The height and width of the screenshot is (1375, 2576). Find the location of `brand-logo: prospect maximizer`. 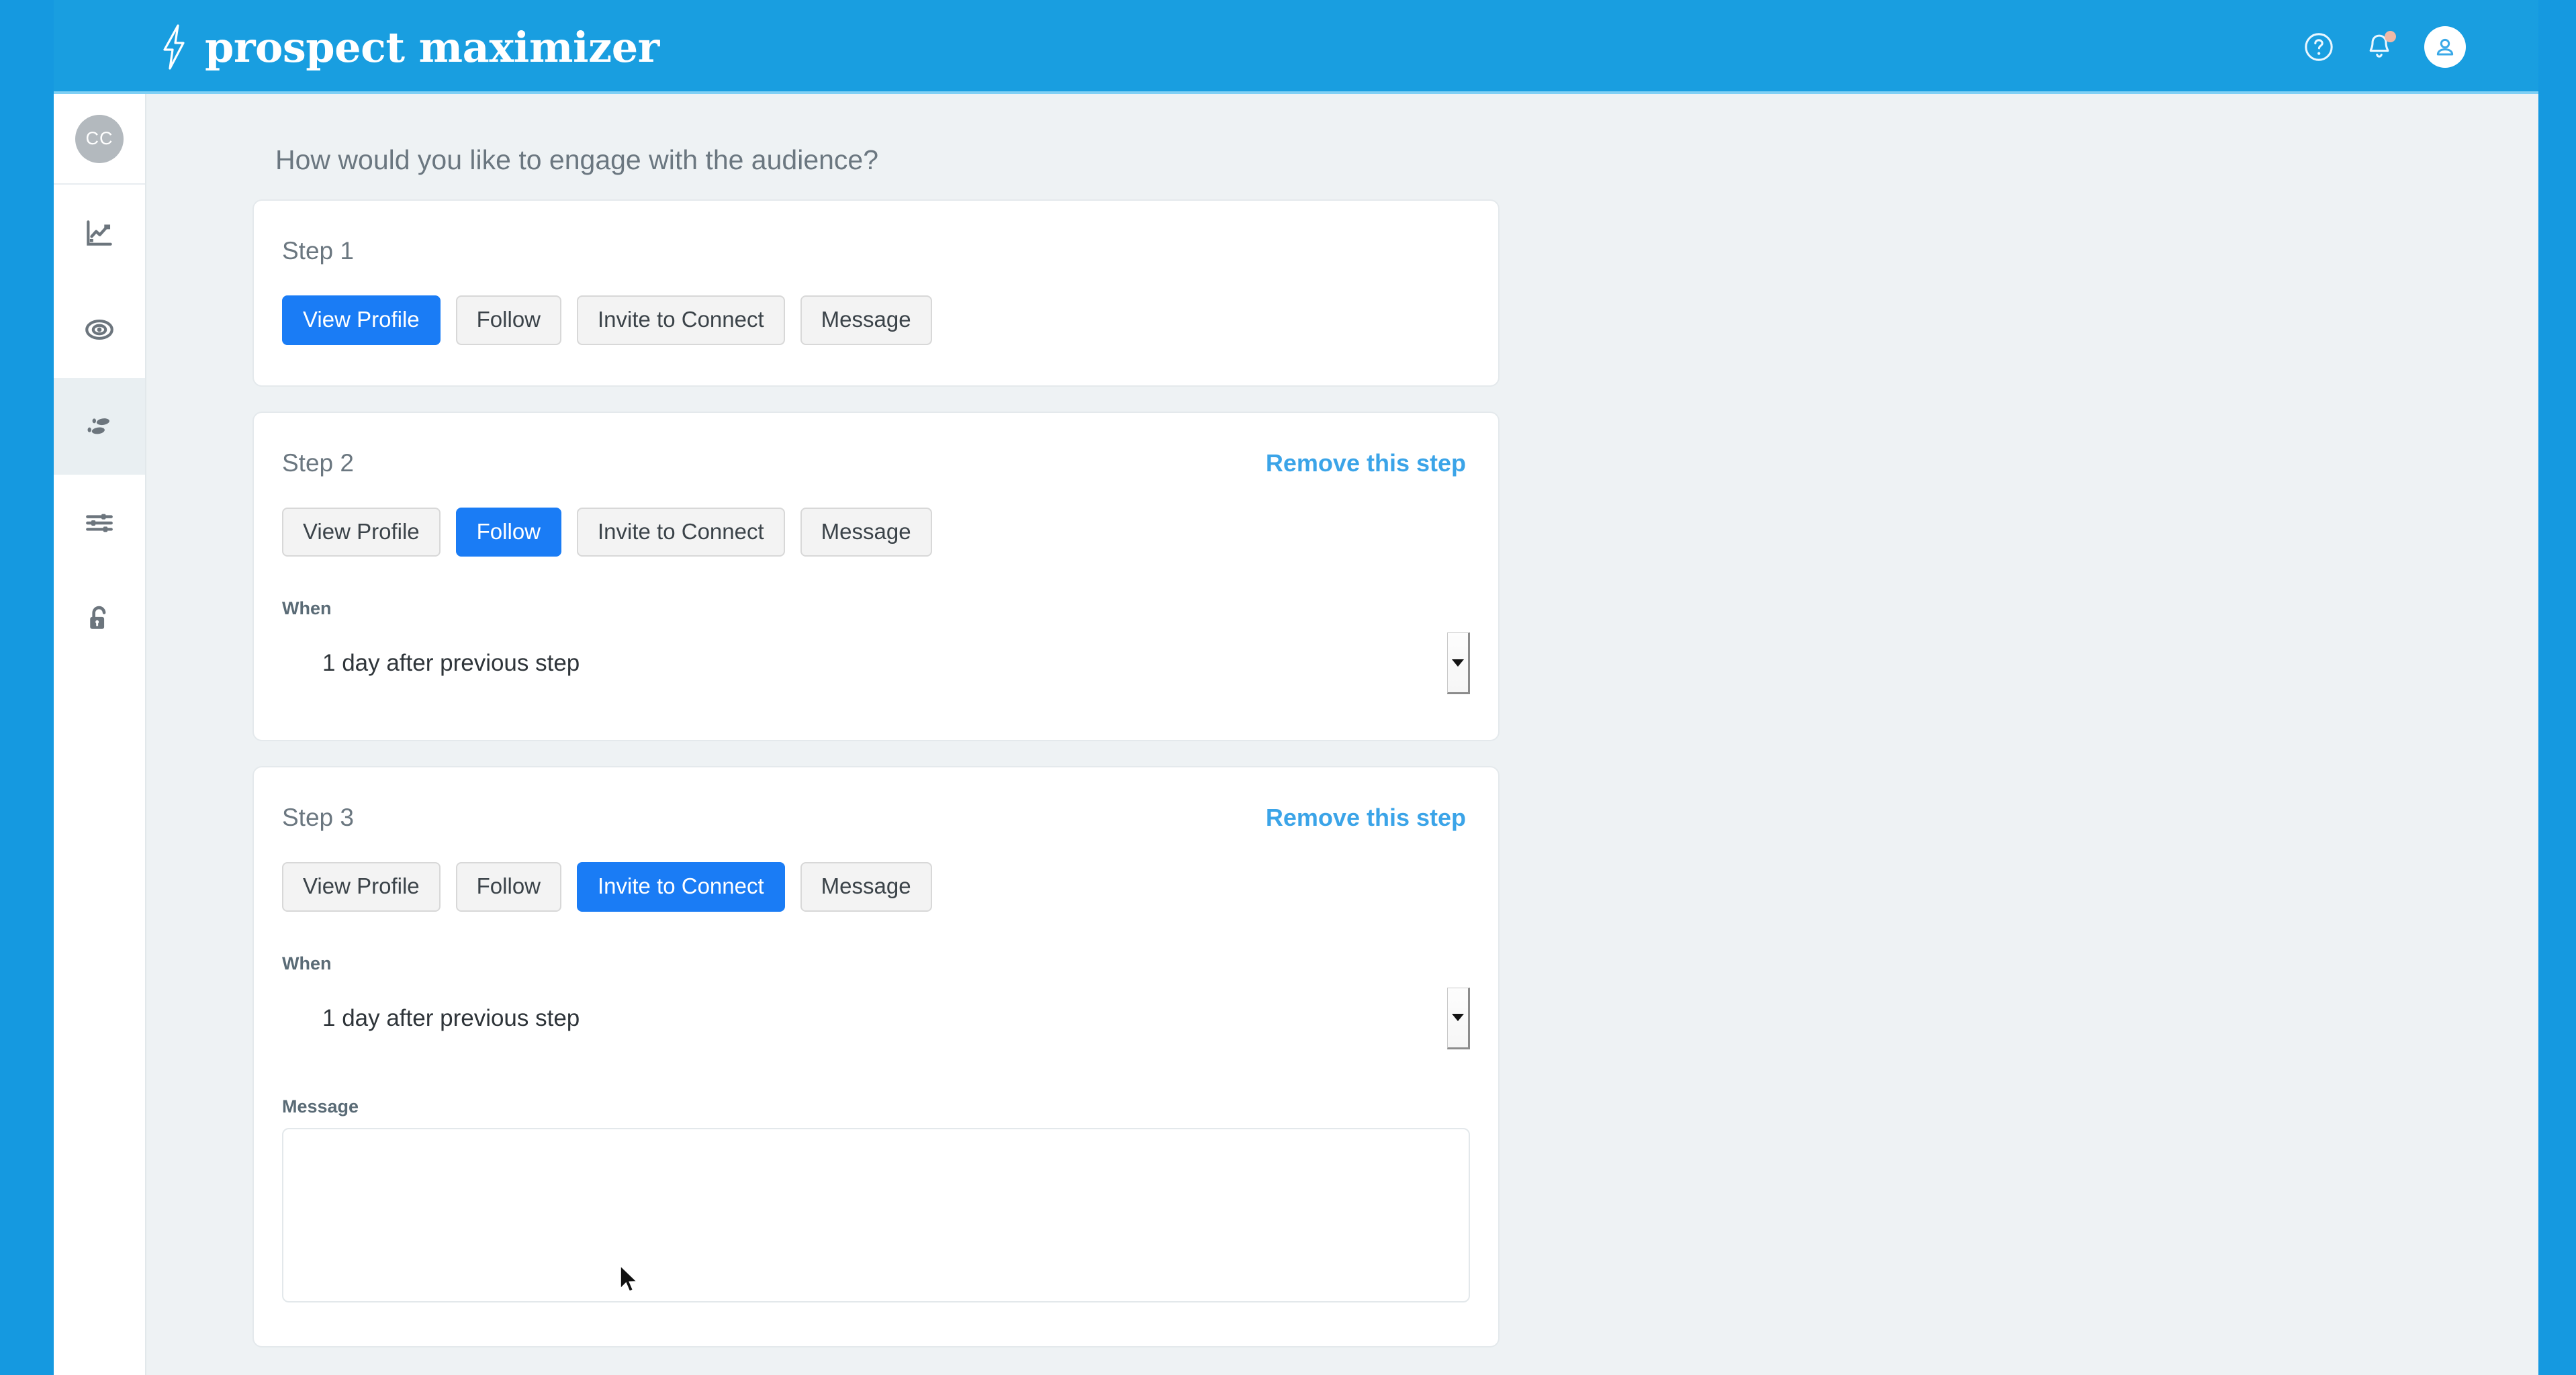

brand-logo: prospect maximizer is located at coordinates (408, 47).